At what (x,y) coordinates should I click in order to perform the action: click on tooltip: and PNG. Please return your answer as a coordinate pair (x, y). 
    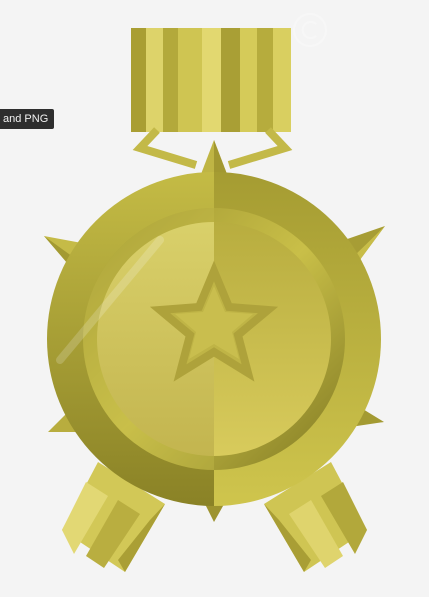
    Looking at the image, I should click on (27, 119).